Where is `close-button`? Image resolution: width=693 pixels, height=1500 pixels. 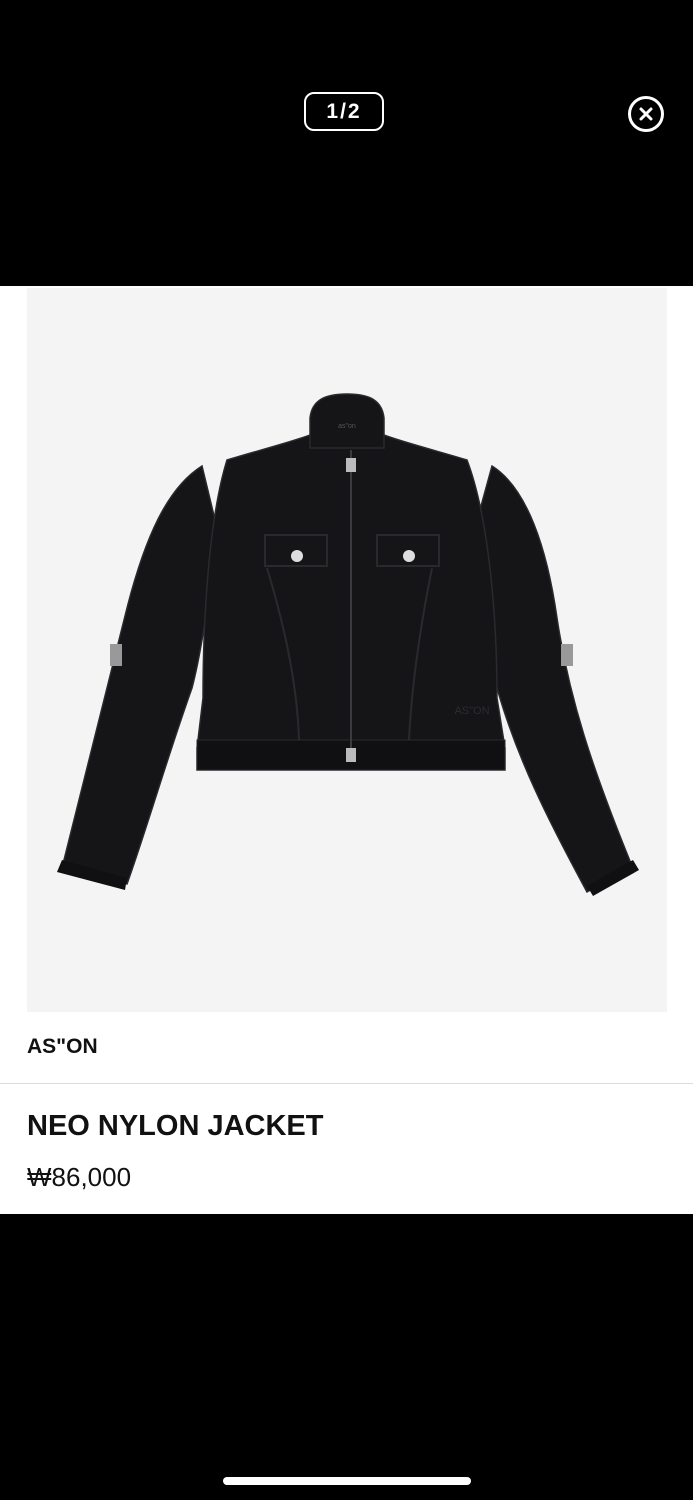
close-button is located at coordinates (646, 114).